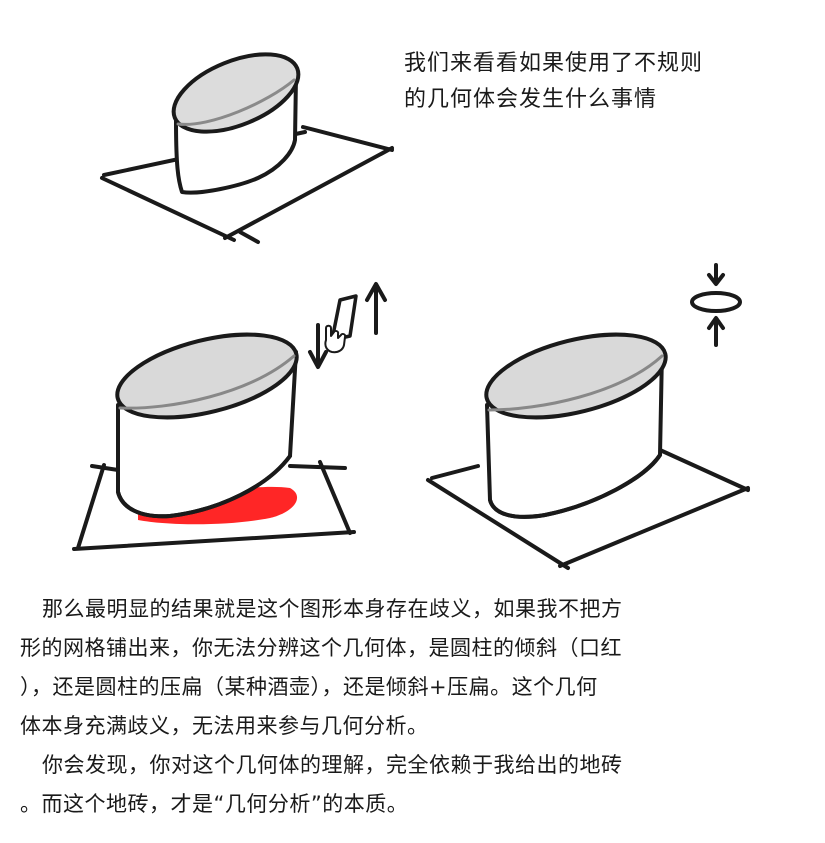 The height and width of the screenshot is (843, 825). I want to click on figure-left-cylinder, so click(229, 416).